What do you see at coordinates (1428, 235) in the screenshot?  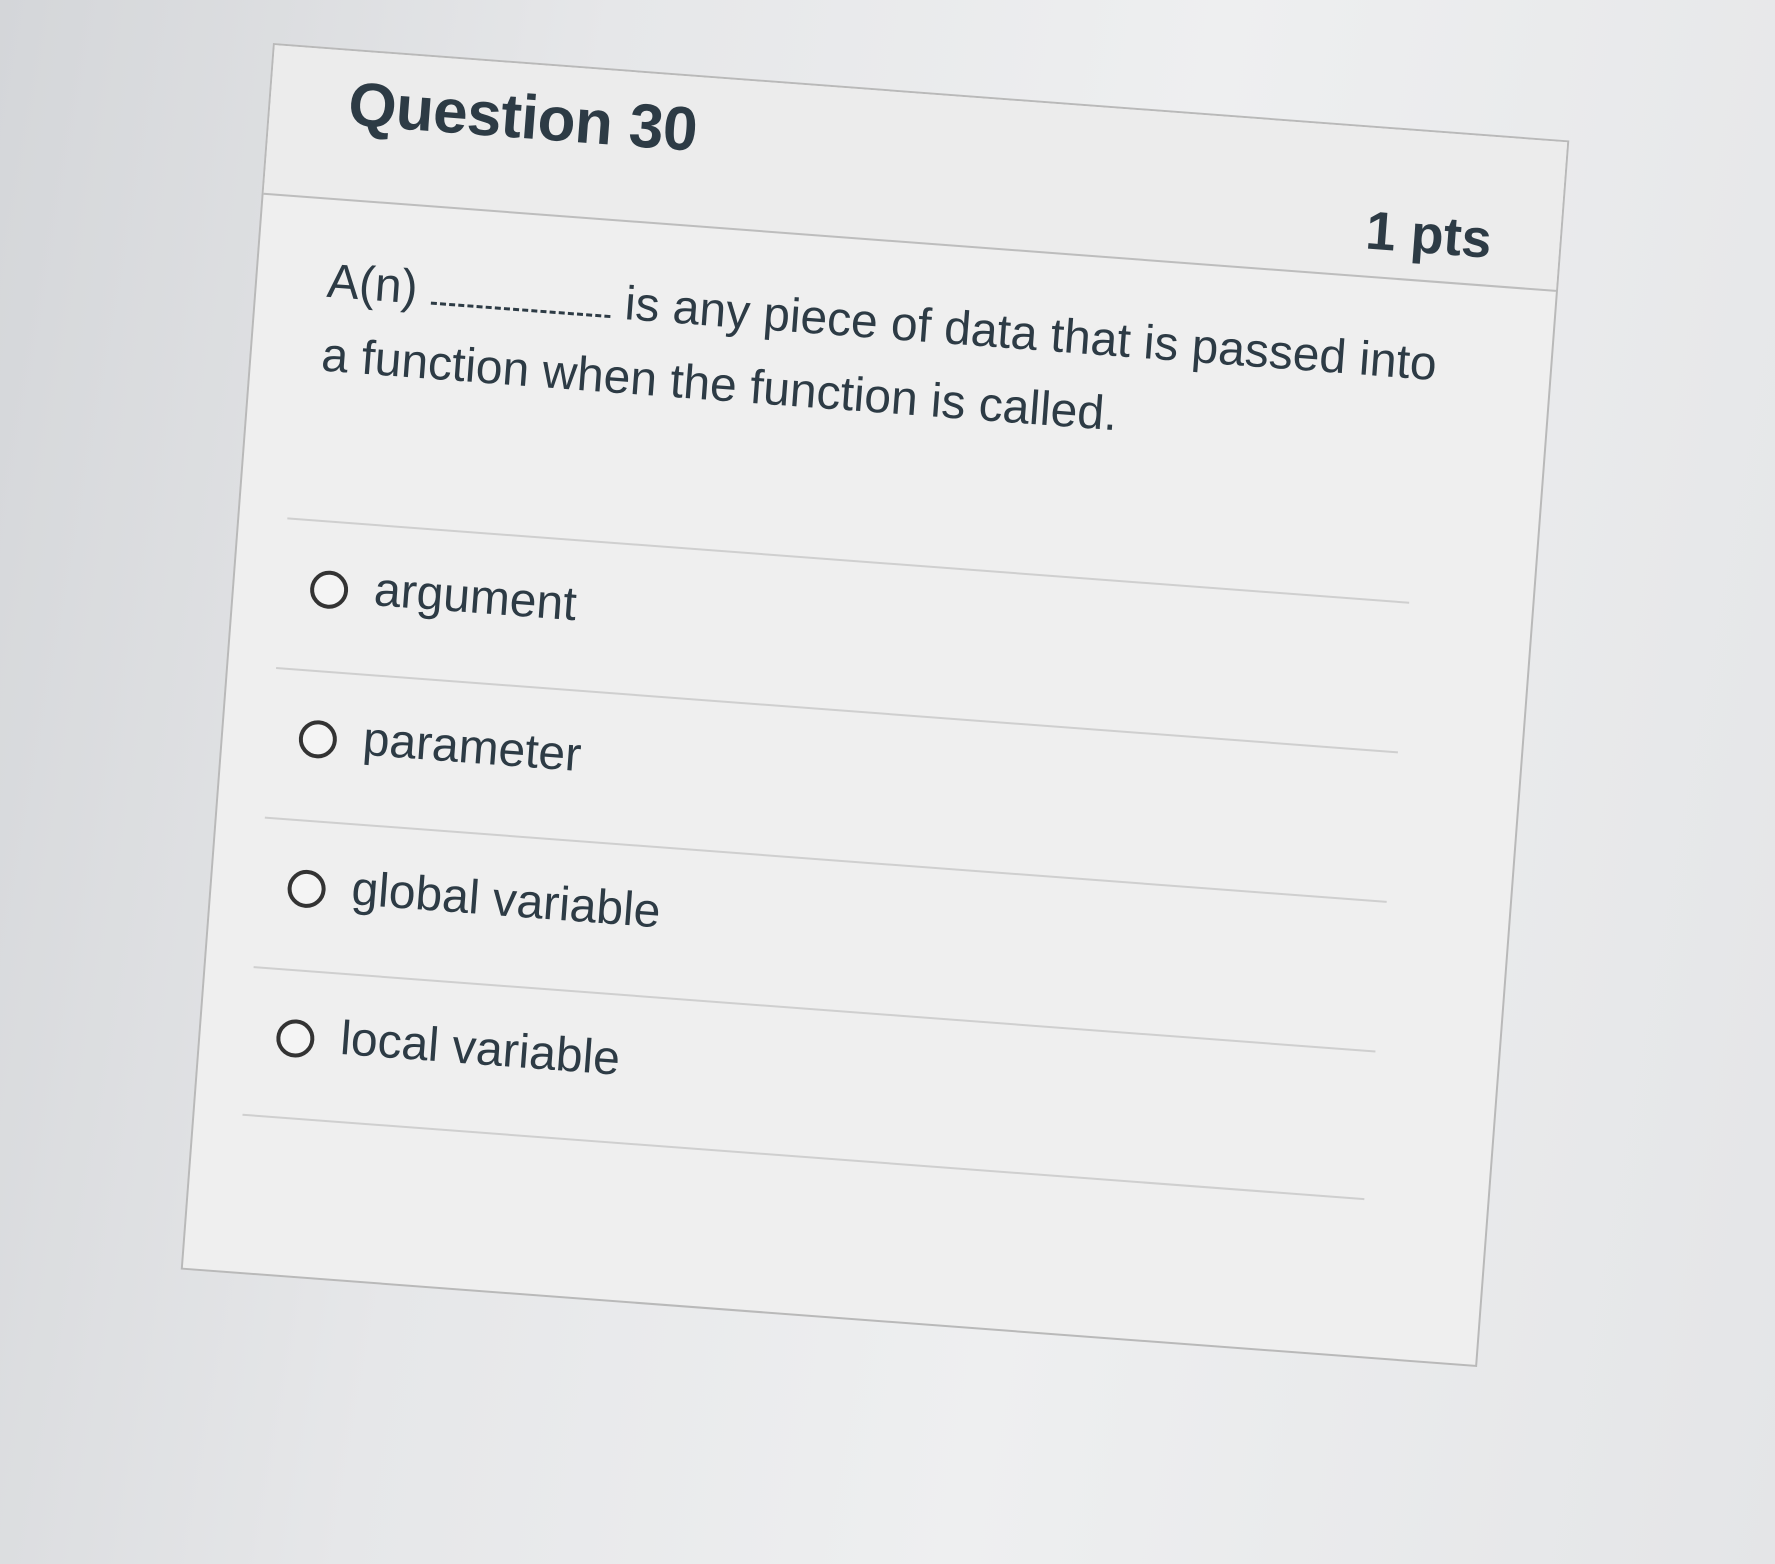 I see `question-points: 1 pts` at bounding box center [1428, 235].